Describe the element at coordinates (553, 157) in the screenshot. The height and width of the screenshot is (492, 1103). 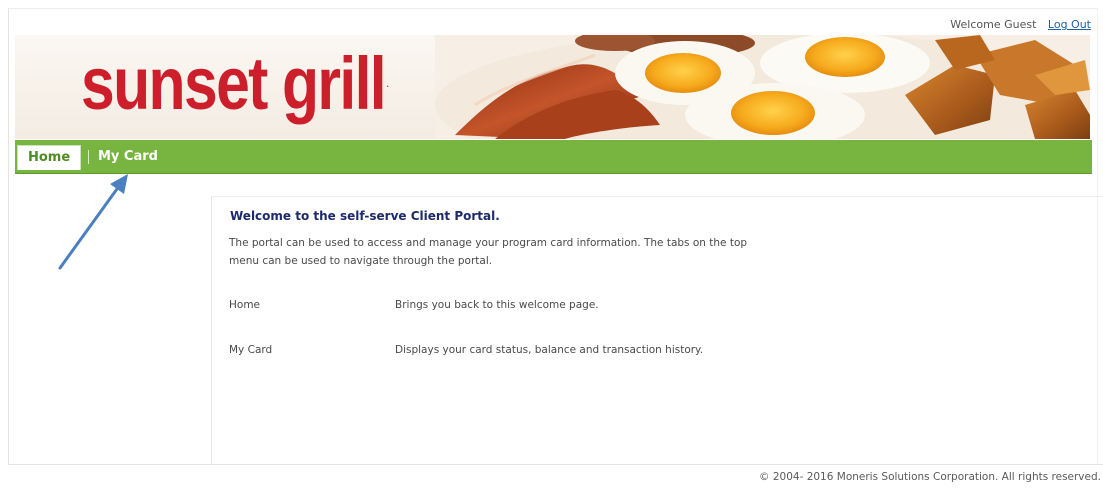
I see `main-nav-bar: Home My Card` at that location.